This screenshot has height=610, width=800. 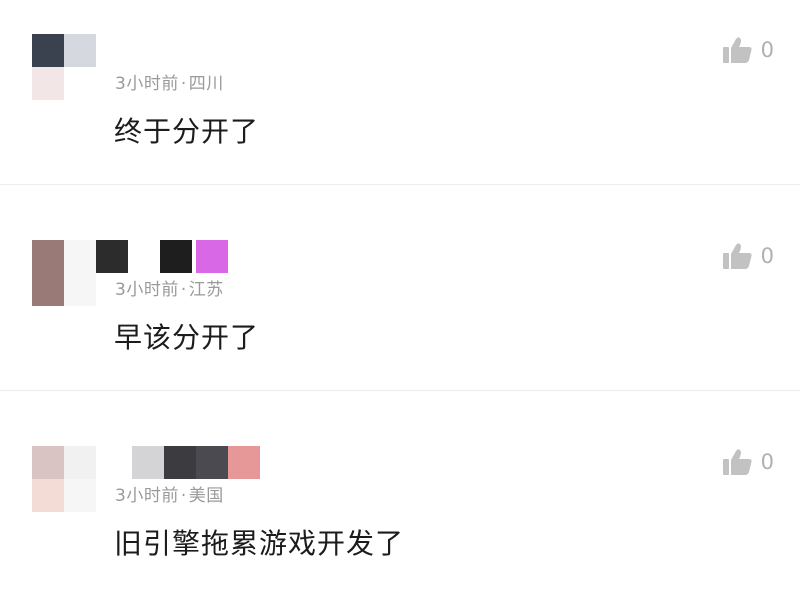 What do you see at coordinates (187, 337) in the screenshot?
I see `comment-text: 早该分开了` at bounding box center [187, 337].